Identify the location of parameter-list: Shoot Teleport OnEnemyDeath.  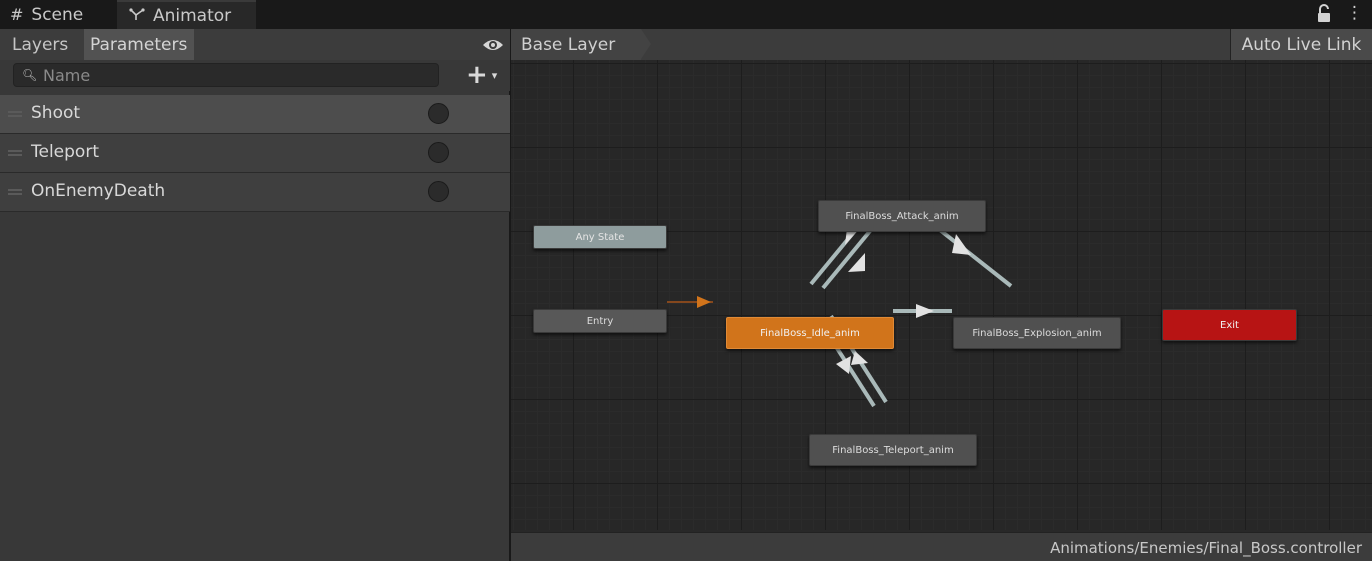
(255, 153).